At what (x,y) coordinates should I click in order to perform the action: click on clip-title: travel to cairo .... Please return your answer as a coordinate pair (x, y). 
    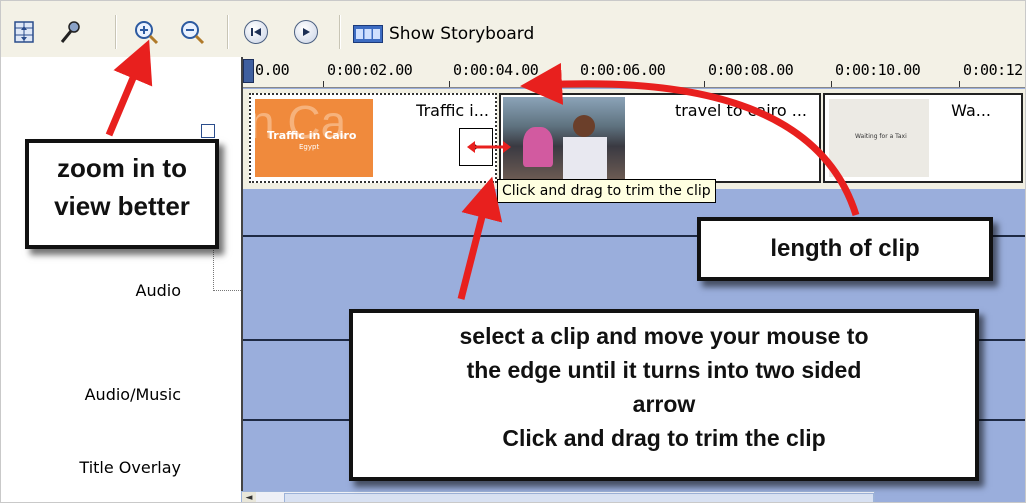
    Looking at the image, I should click on (740, 110).